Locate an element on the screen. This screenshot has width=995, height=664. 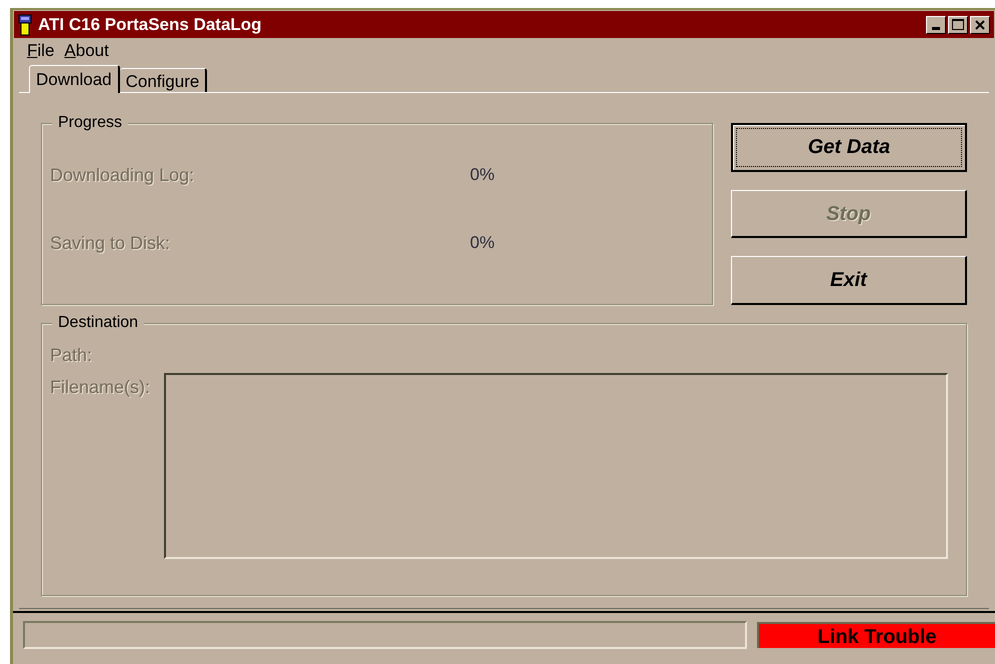
action-button: Exit is located at coordinates (849, 281).